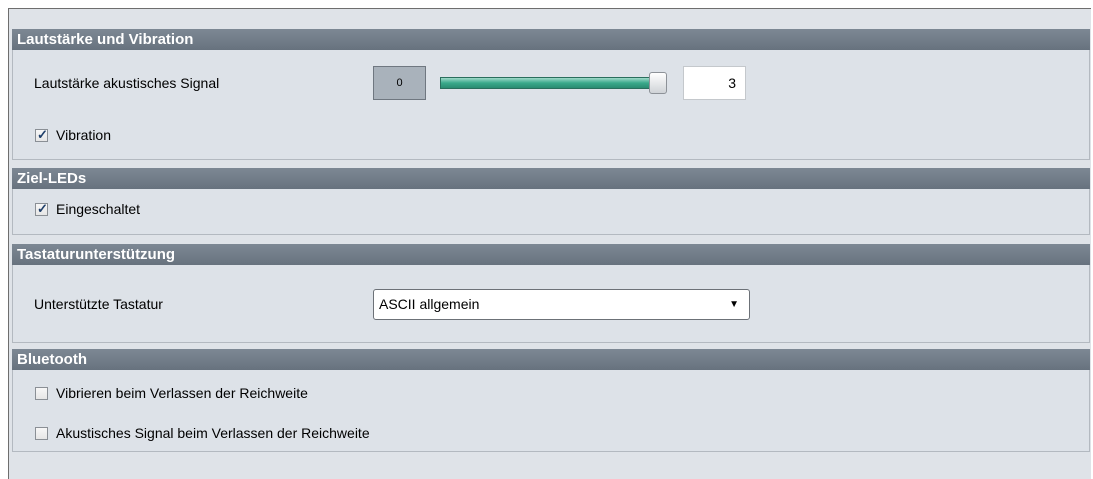  What do you see at coordinates (127, 83) in the screenshot?
I see `signal-volume-label: Lautstärke akustisches Signal` at bounding box center [127, 83].